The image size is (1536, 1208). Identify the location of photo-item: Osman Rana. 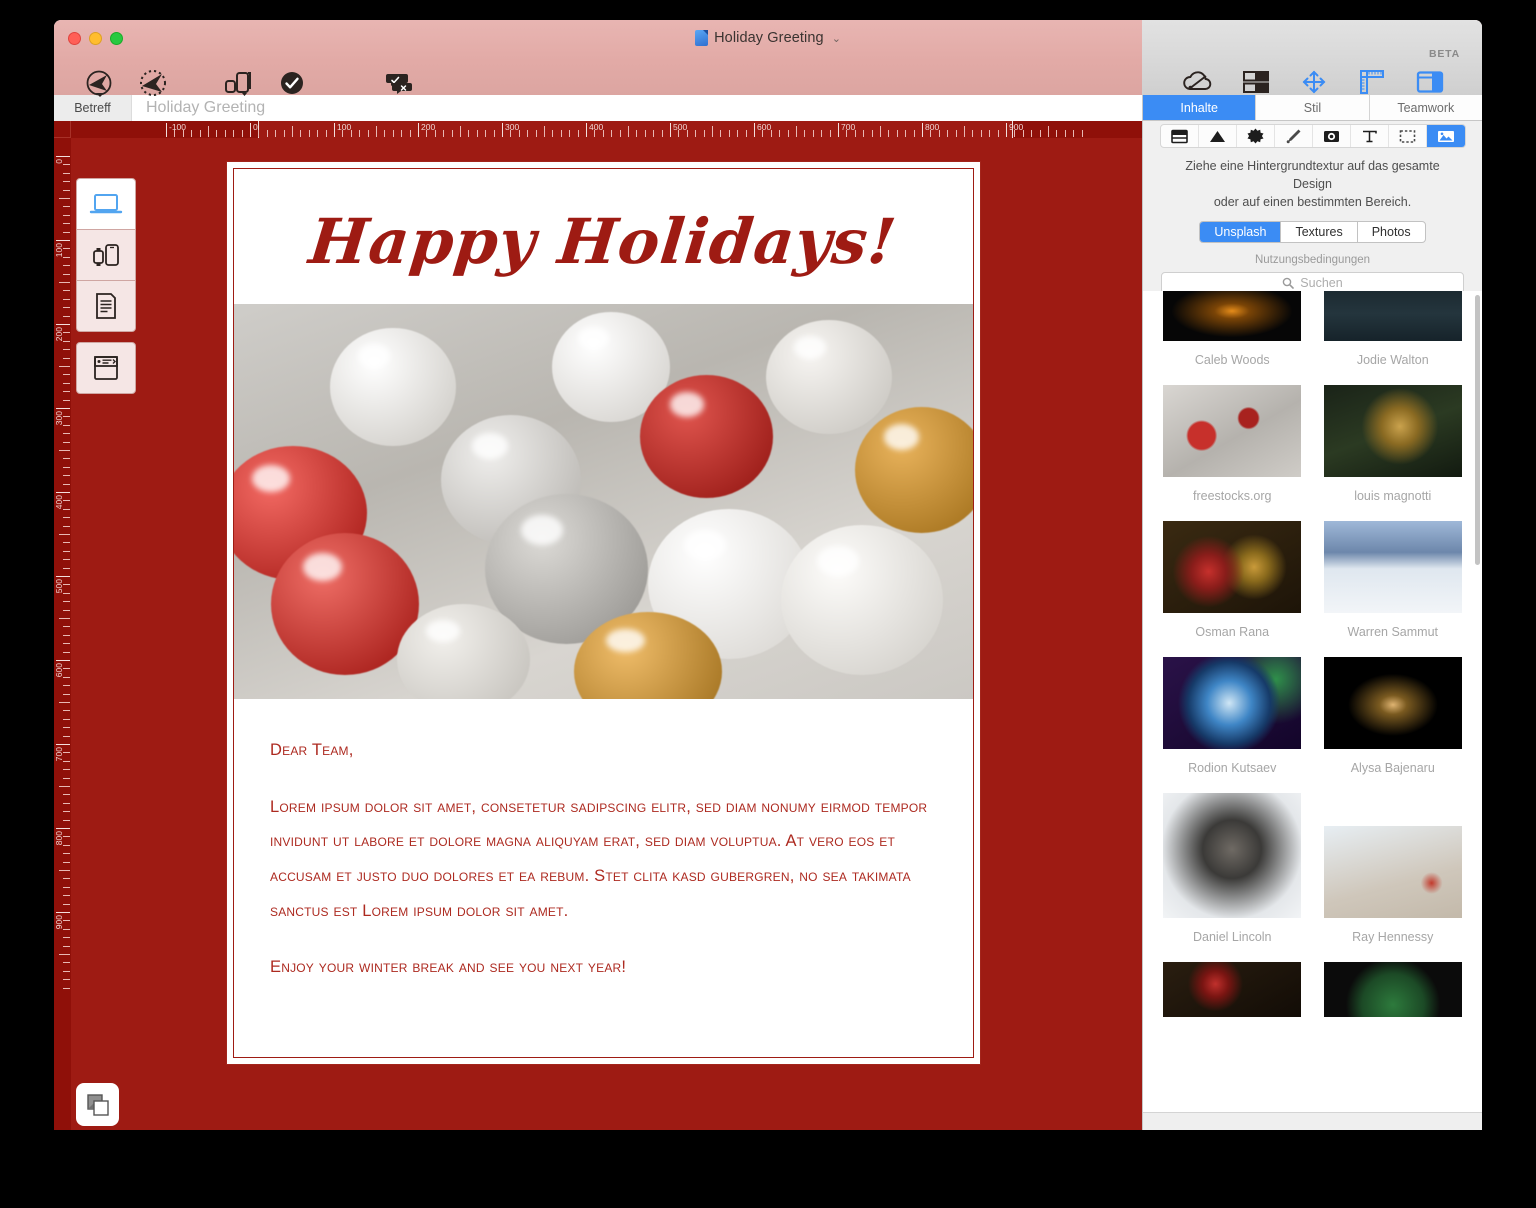
(1232, 589).